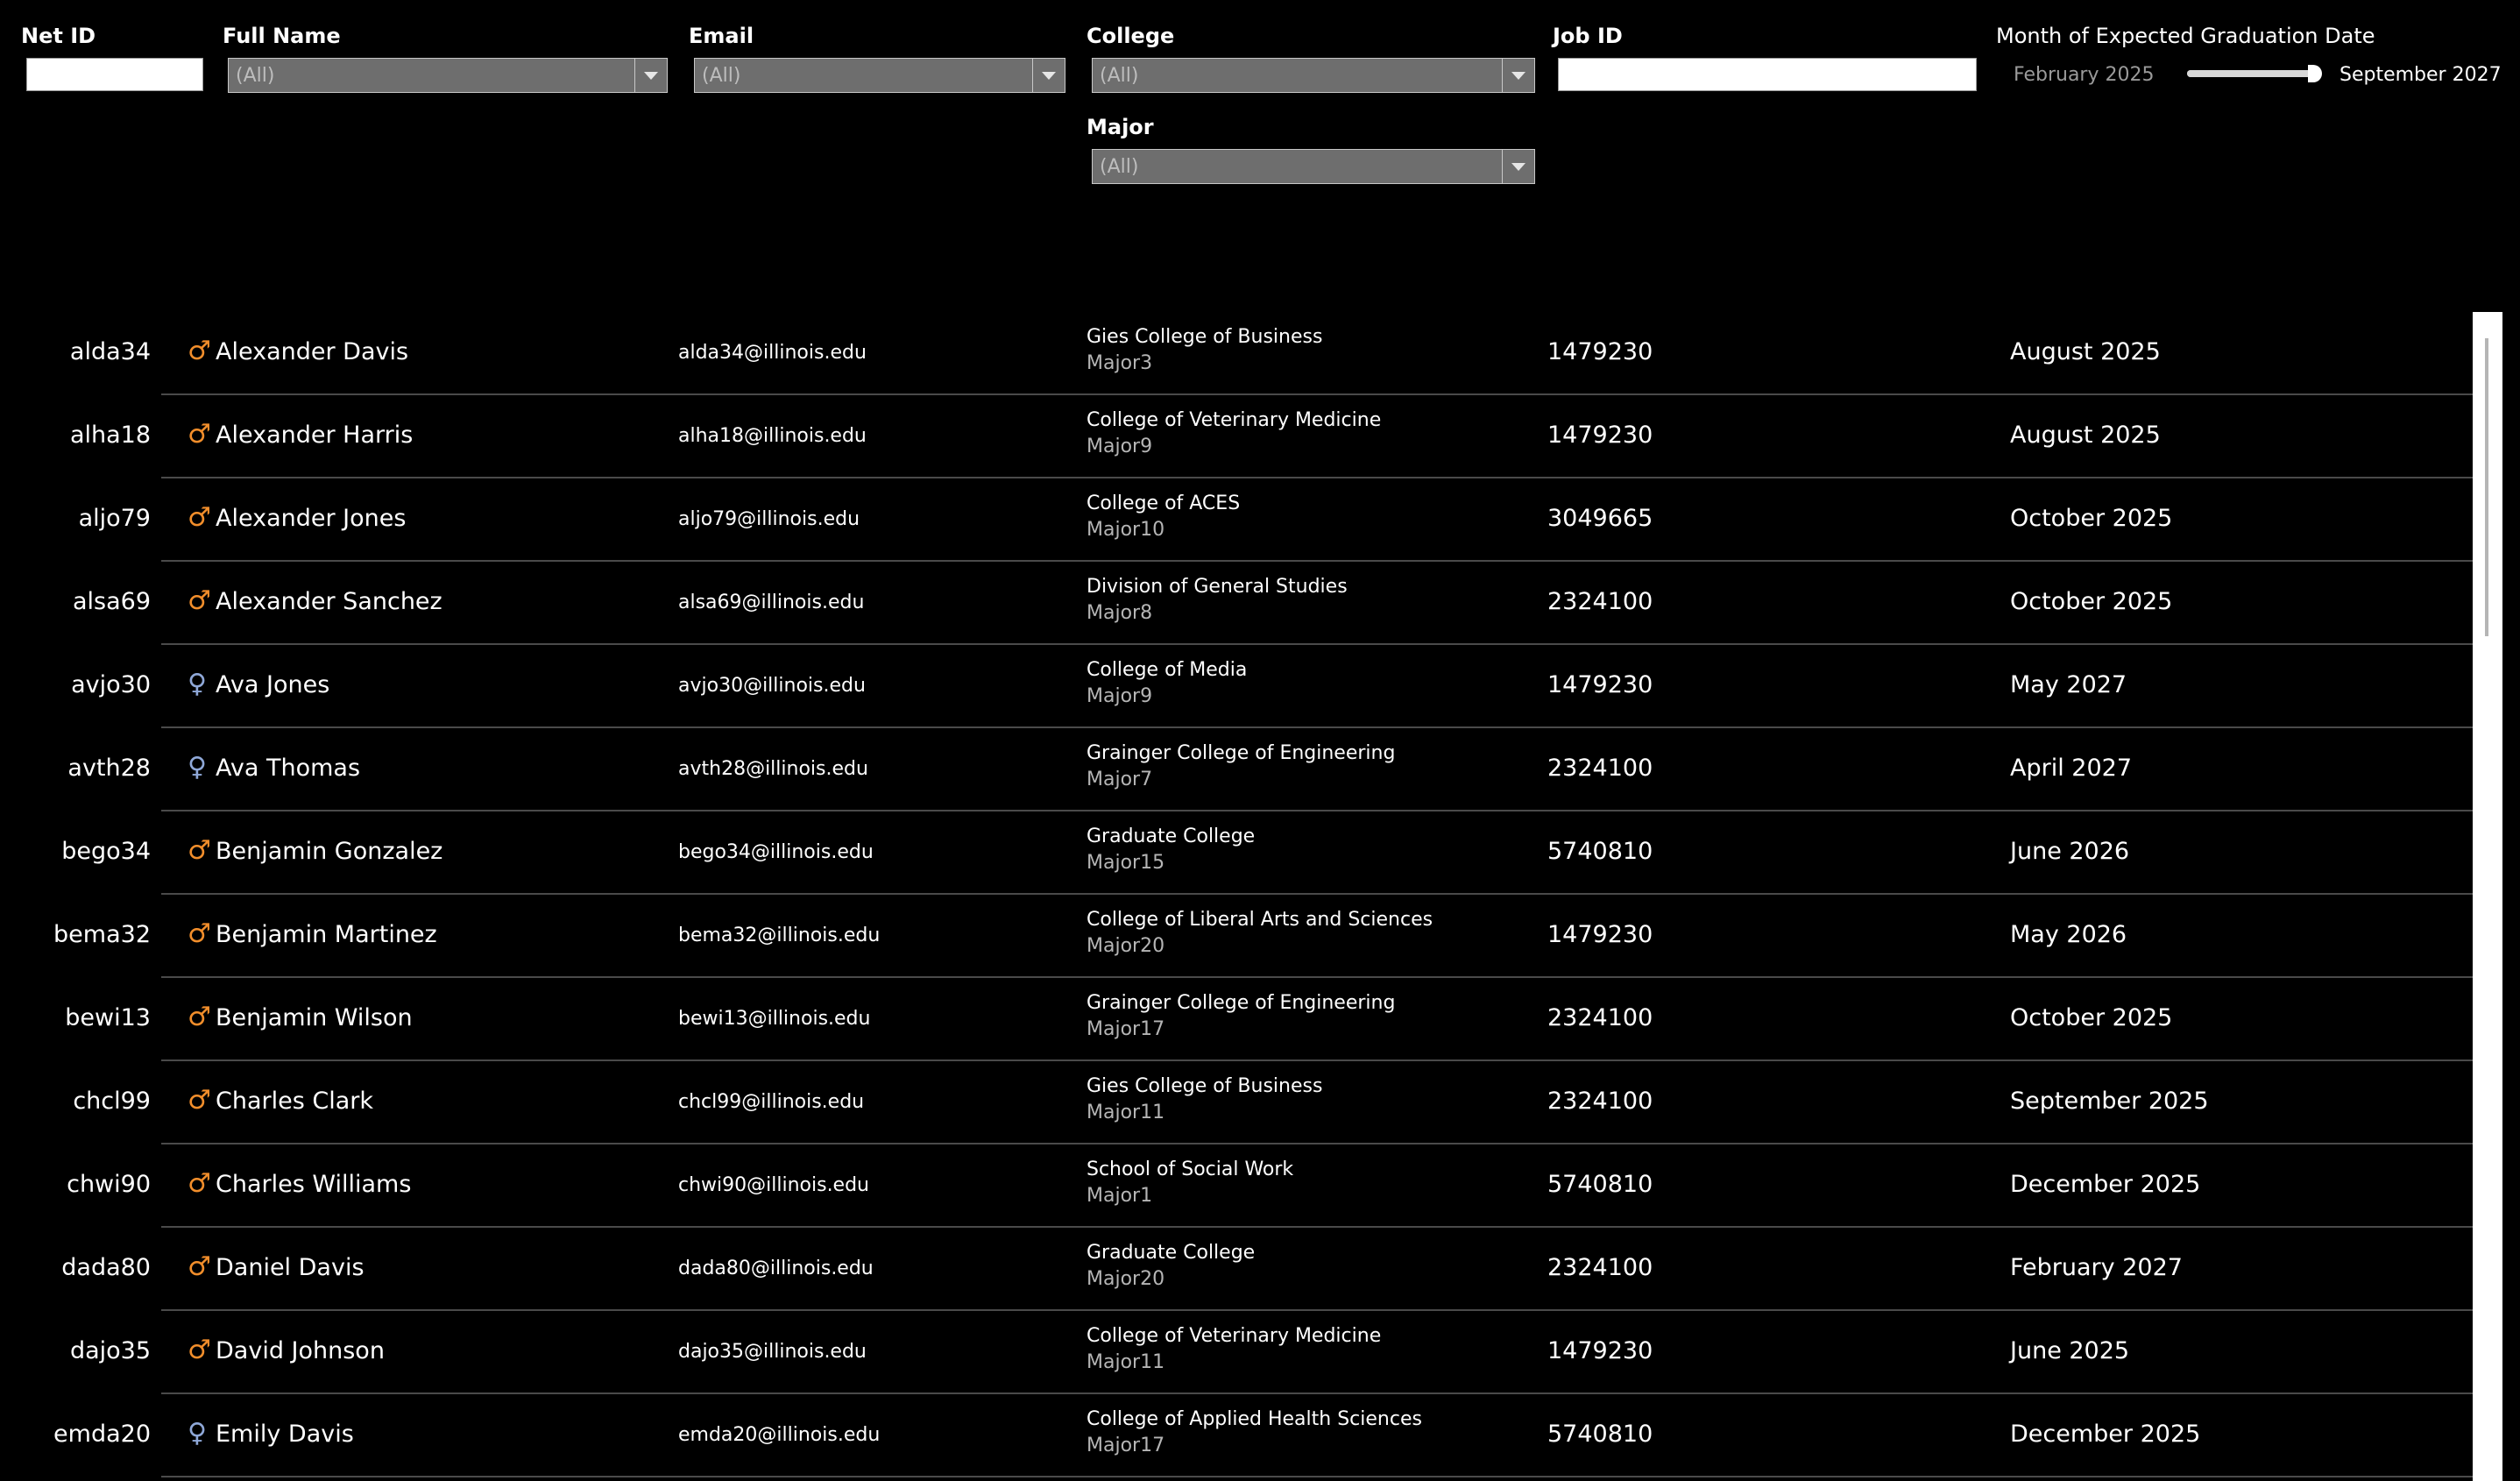 The width and height of the screenshot is (2520, 1481). What do you see at coordinates (2068, 934) in the screenshot?
I see `grad-date-cell: May 2026` at bounding box center [2068, 934].